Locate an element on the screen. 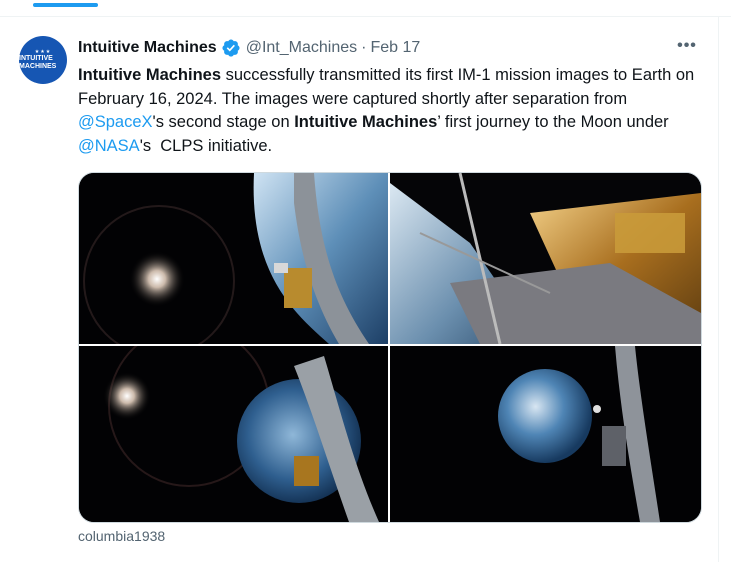  text-part-4: 's CLPS initiative. is located at coordinates (206, 145).